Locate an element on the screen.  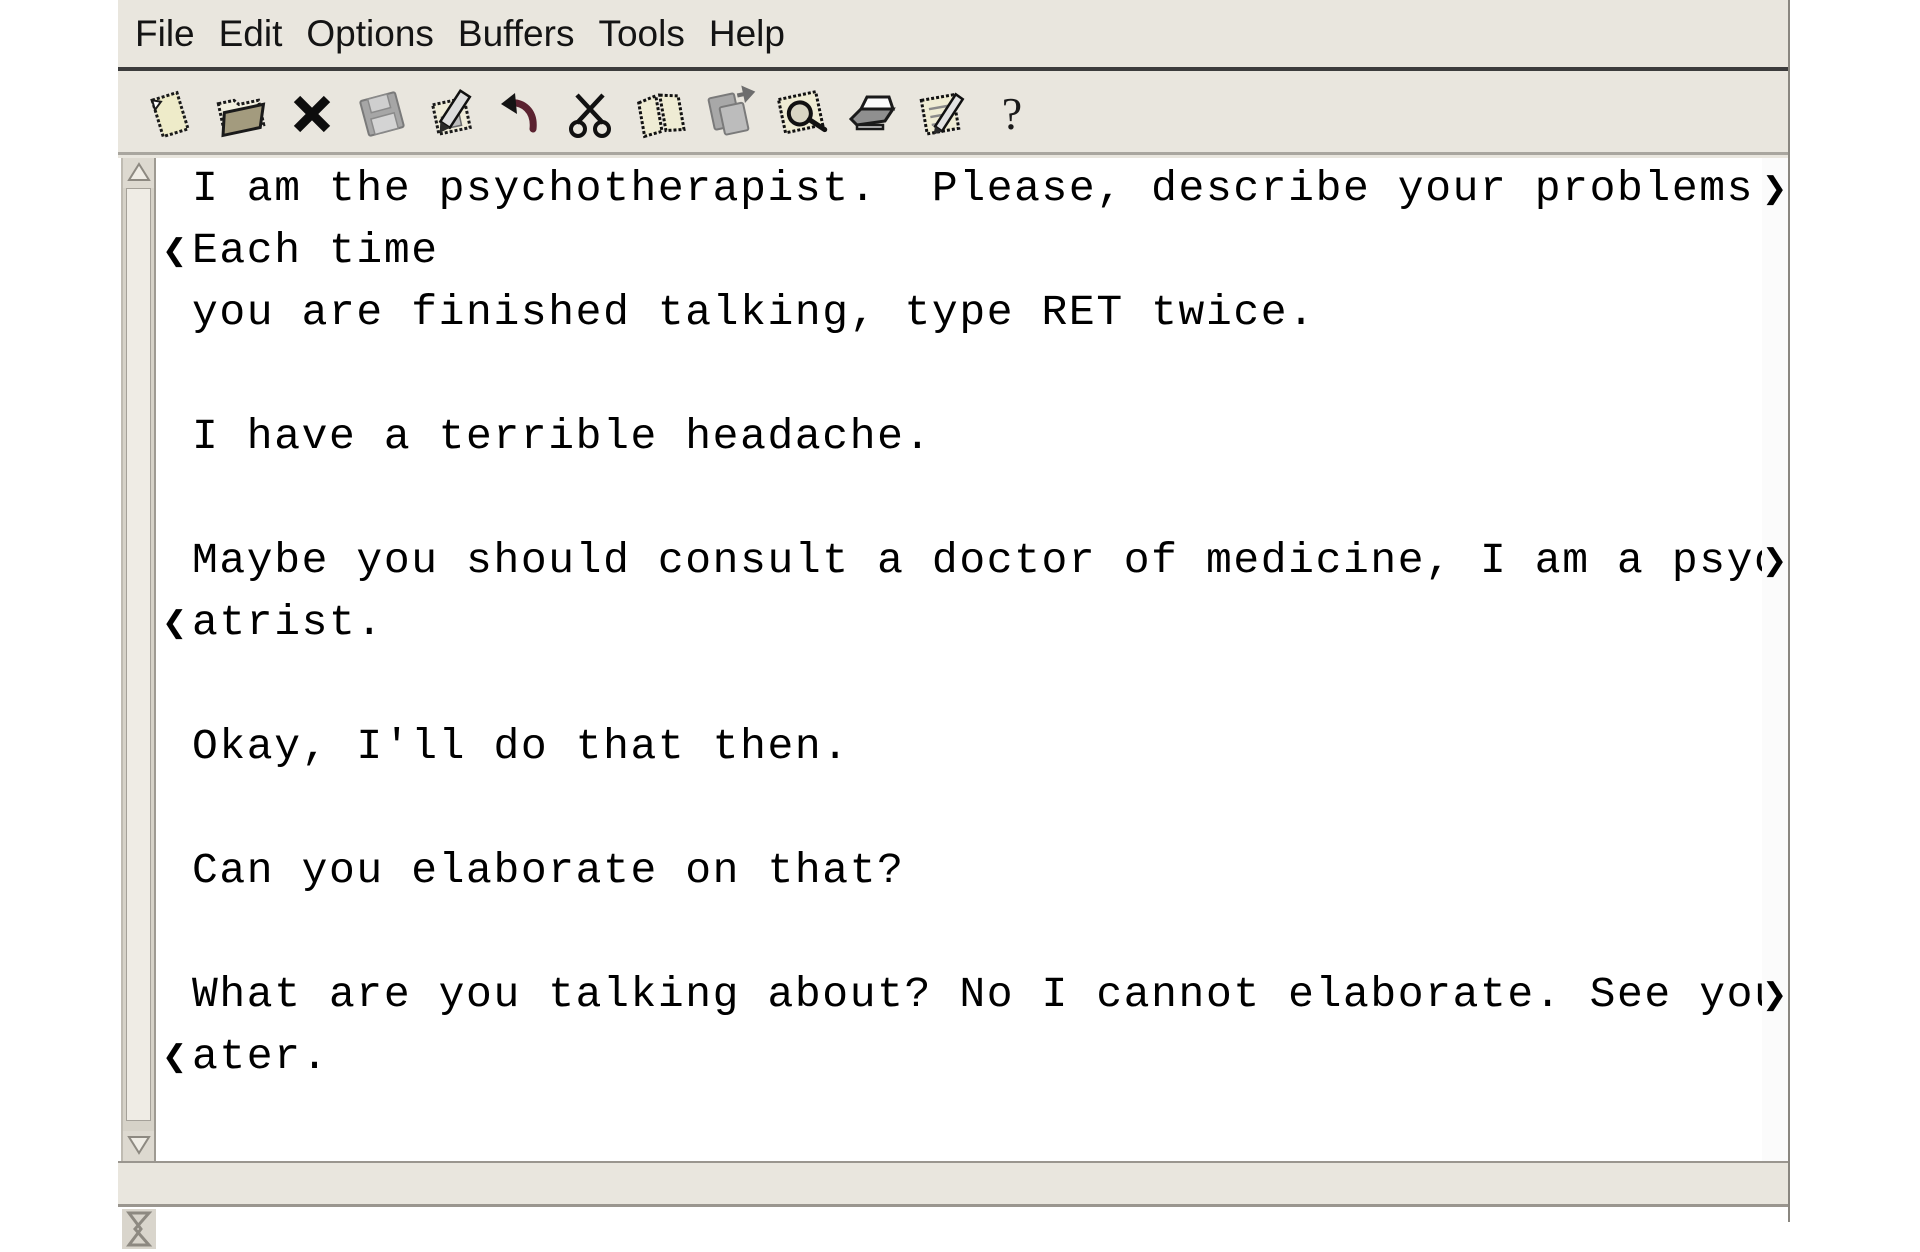
menu-bar: File Edit Options Buffers Tools Help is located at coordinates (953, 35).